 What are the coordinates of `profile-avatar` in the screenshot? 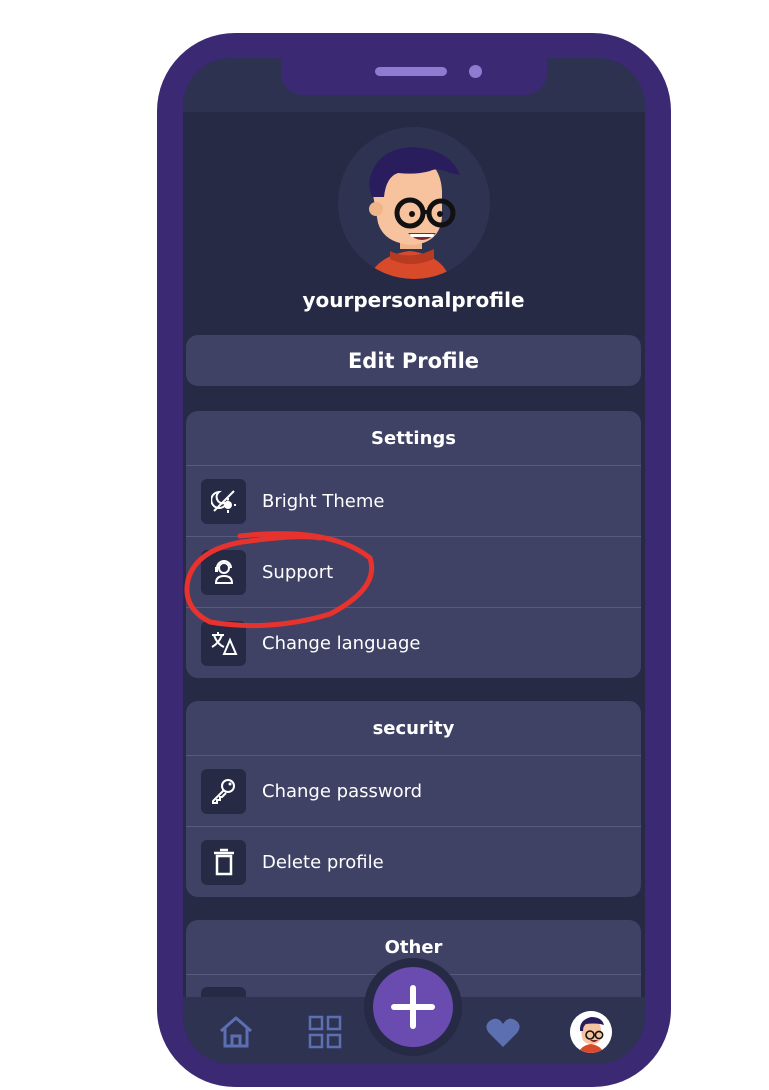 It's located at (414, 203).